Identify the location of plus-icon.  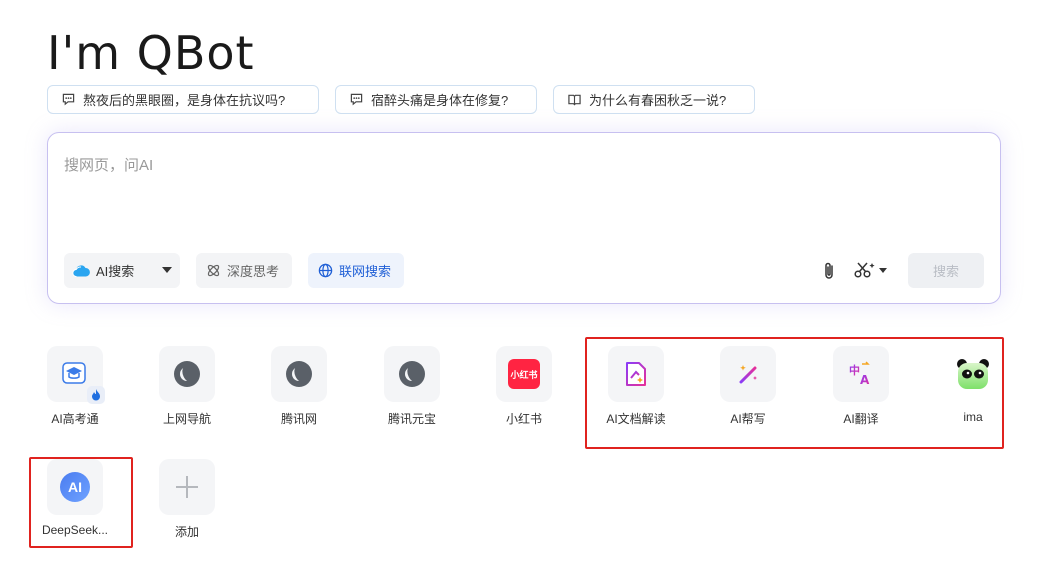
(187, 487).